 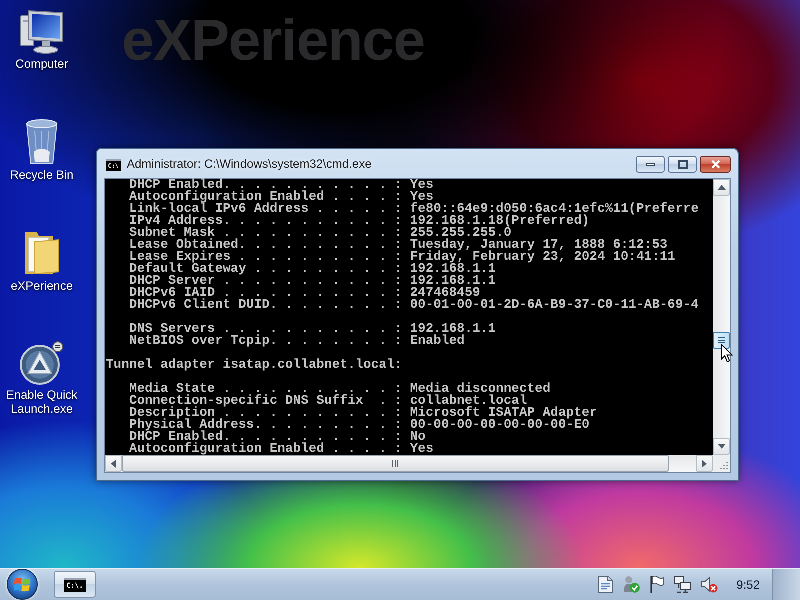 What do you see at coordinates (414, 209) in the screenshot?
I see `console-line: Link-local IPv6 Address . . . . . : fe80::64e9:d050:6ac4:1efc%11(Preferre` at bounding box center [414, 209].